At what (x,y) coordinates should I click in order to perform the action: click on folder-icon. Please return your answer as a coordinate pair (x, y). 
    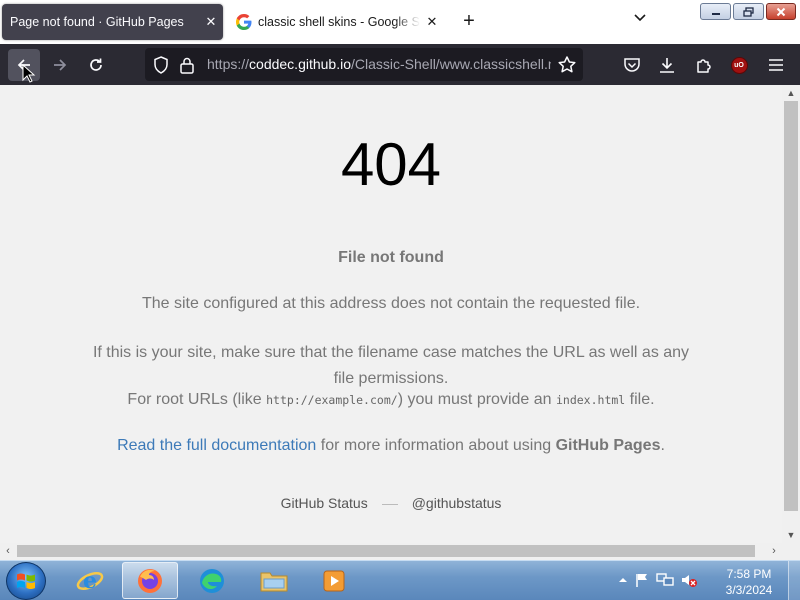
    Looking at the image, I should click on (274, 581).